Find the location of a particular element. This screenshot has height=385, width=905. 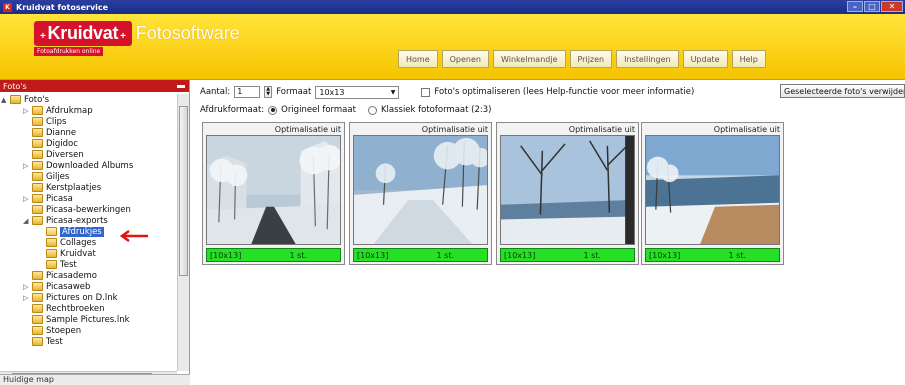

nav-help-button: Help is located at coordinates (748, 59).